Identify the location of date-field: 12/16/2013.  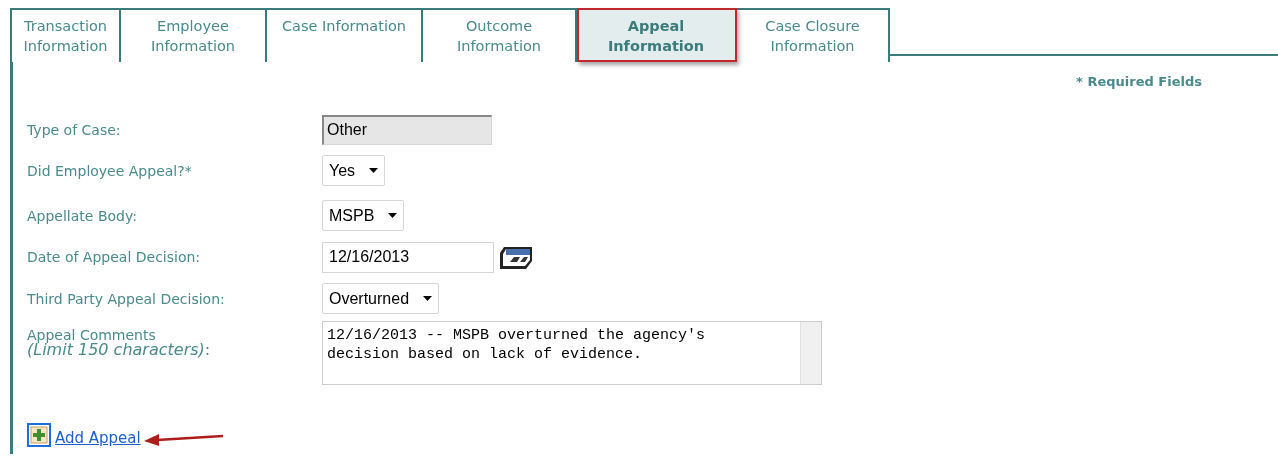
(408, 257).